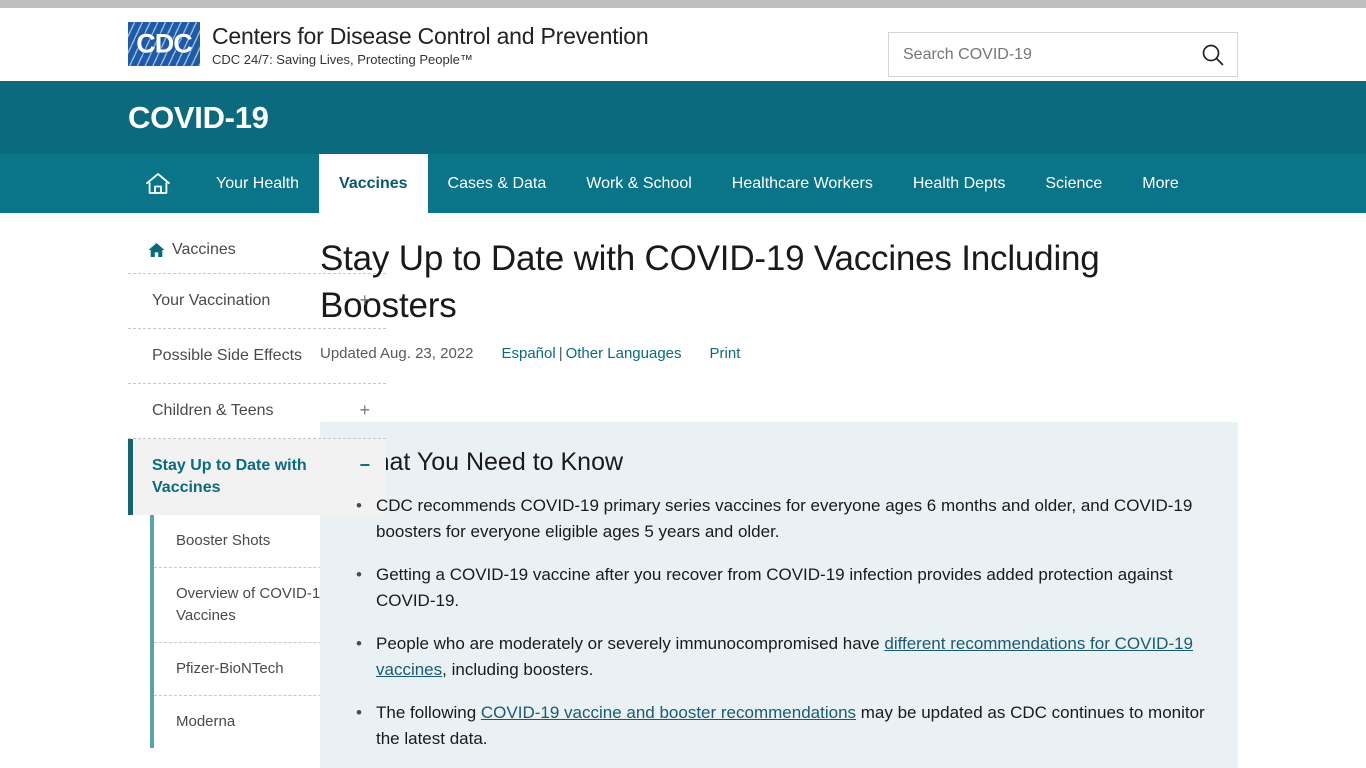 Image resolution: width=1366 pixels, height=768 pixels. I want to click on nav-item-cases-data: Cases & Data, so click(497, 183).